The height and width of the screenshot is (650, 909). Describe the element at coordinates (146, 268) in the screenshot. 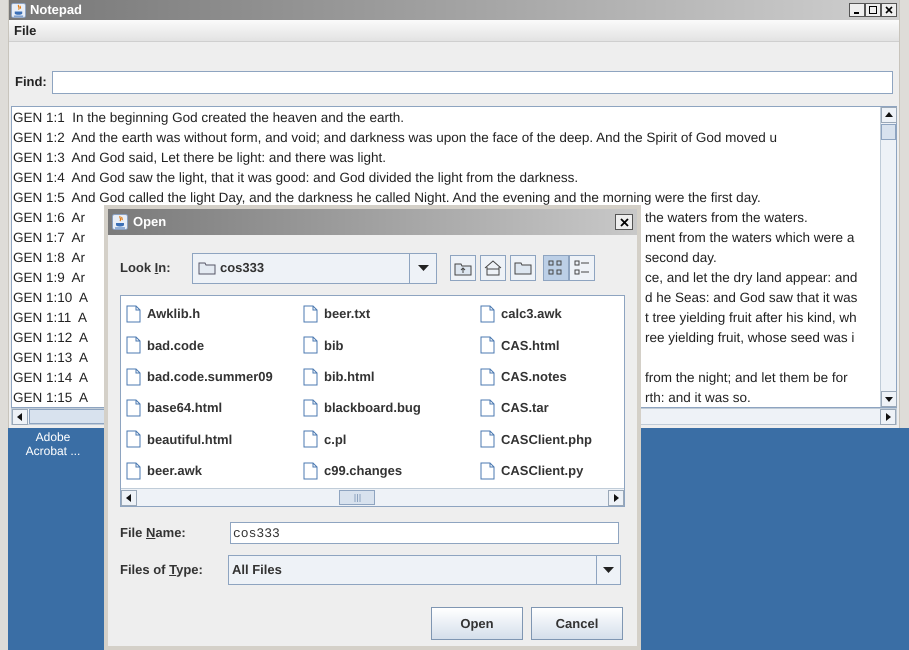

I see `look-in-label: Look In:` at that location.